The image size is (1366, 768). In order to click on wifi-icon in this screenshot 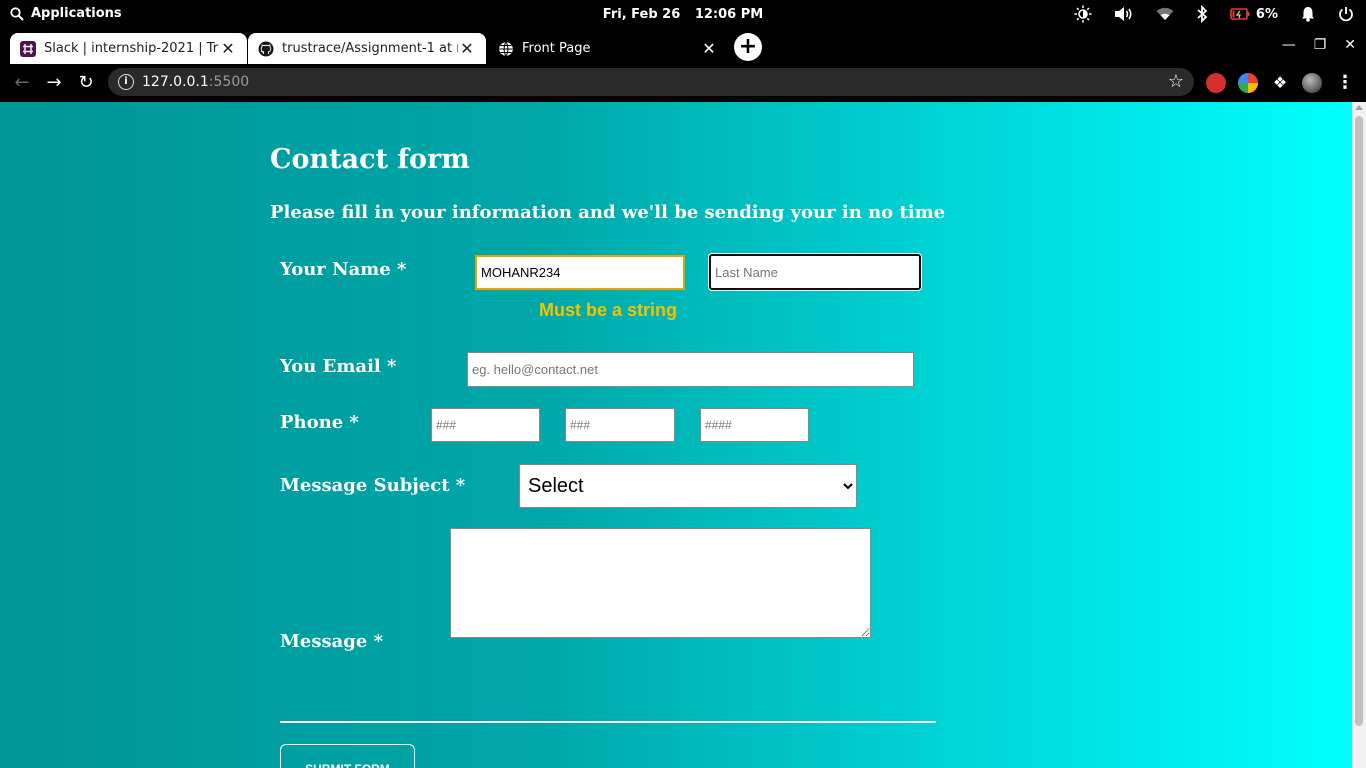, I will do `click(1165, 14)`.